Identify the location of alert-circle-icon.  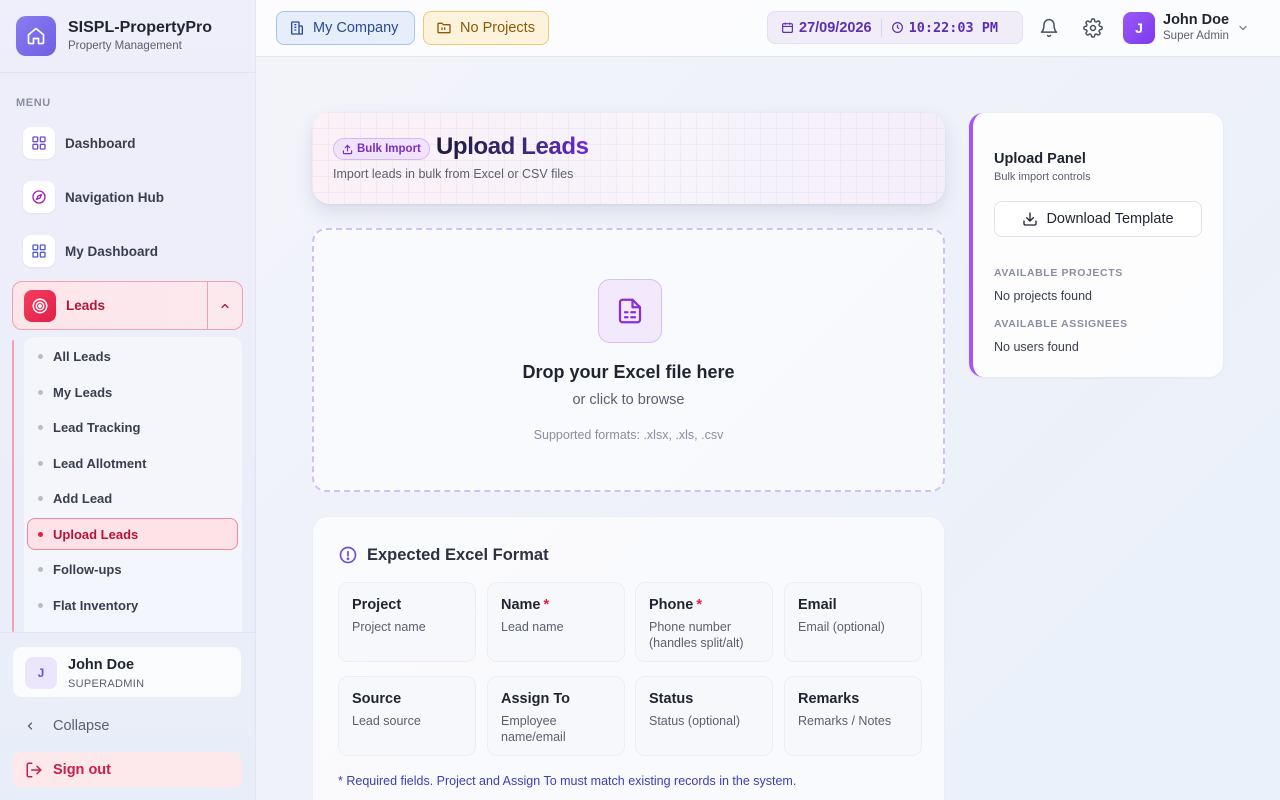
(348, 555).